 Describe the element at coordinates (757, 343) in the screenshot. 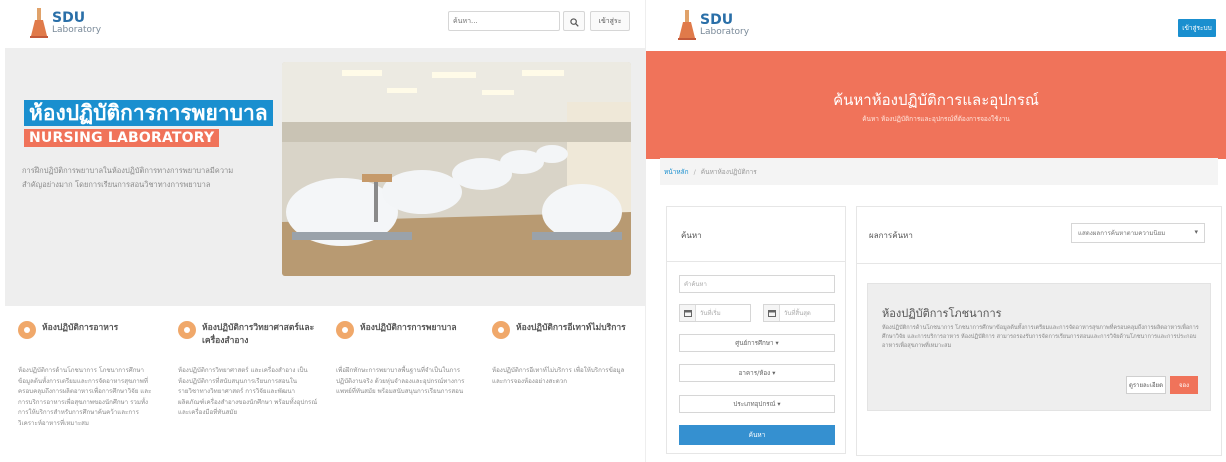

I see `campus-dropdown: ศูนย์การศึกษา ▾` at that location.